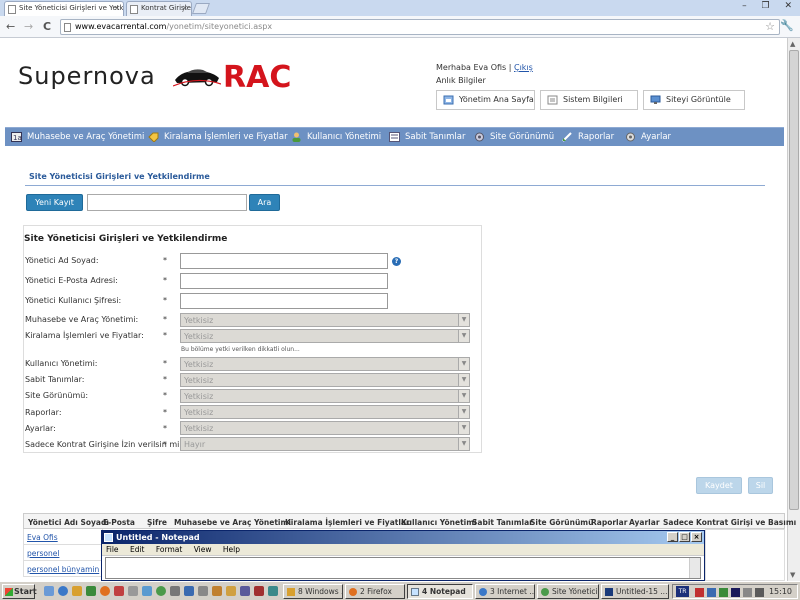 This screenshot has width=800, height=600. I want to click on menu-kiralama: Kiralama İşlemleri ve Fiyatlar, so click(218, 137).